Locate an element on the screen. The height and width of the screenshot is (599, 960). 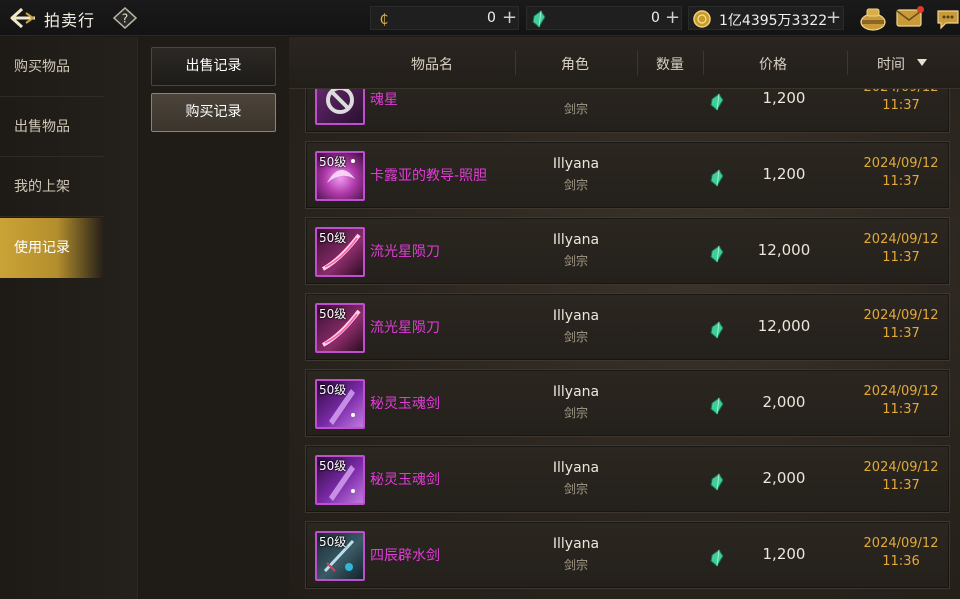
column-header-role: 角色 is located at coordinates (575, 65).